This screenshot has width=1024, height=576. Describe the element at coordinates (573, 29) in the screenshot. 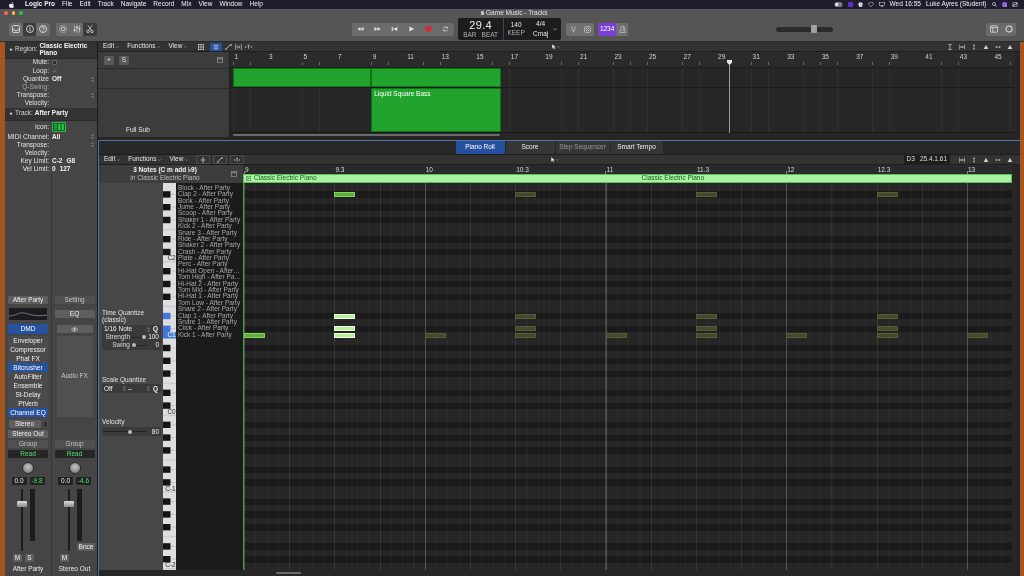

I see `tuner-button` at that location.